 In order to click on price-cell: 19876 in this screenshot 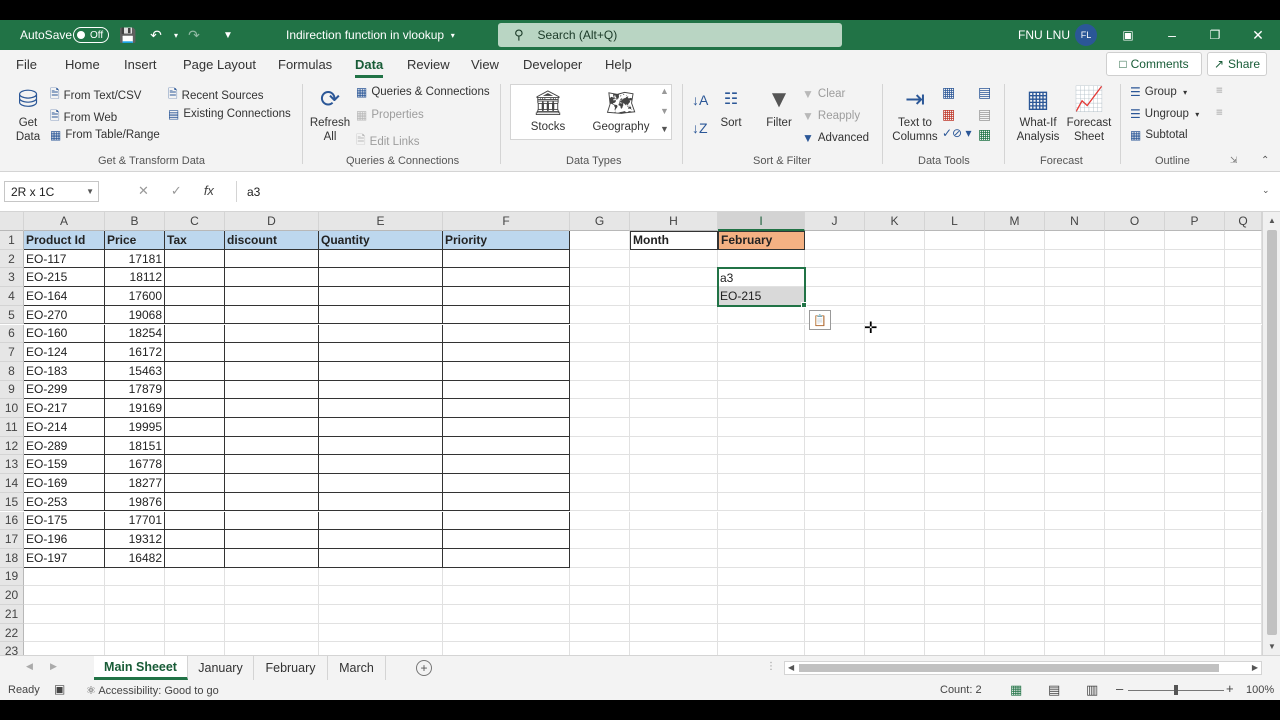, I will do `click(135, 502)`.